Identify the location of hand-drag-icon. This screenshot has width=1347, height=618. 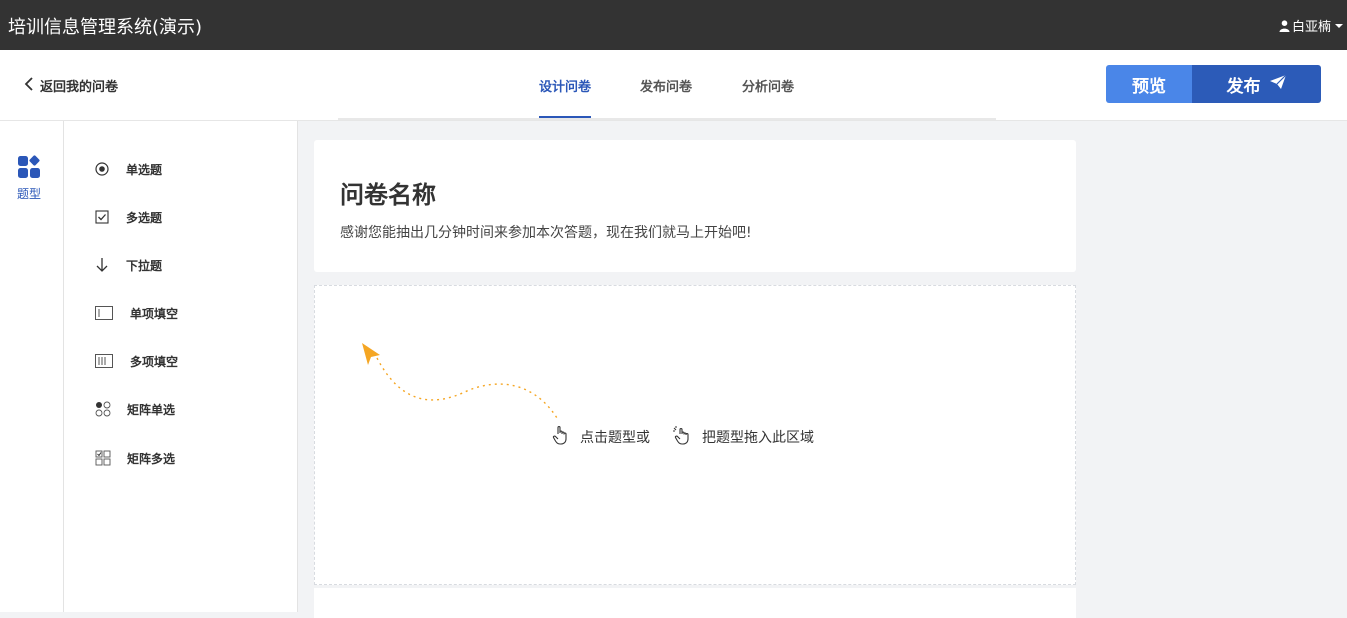
(682, 437).